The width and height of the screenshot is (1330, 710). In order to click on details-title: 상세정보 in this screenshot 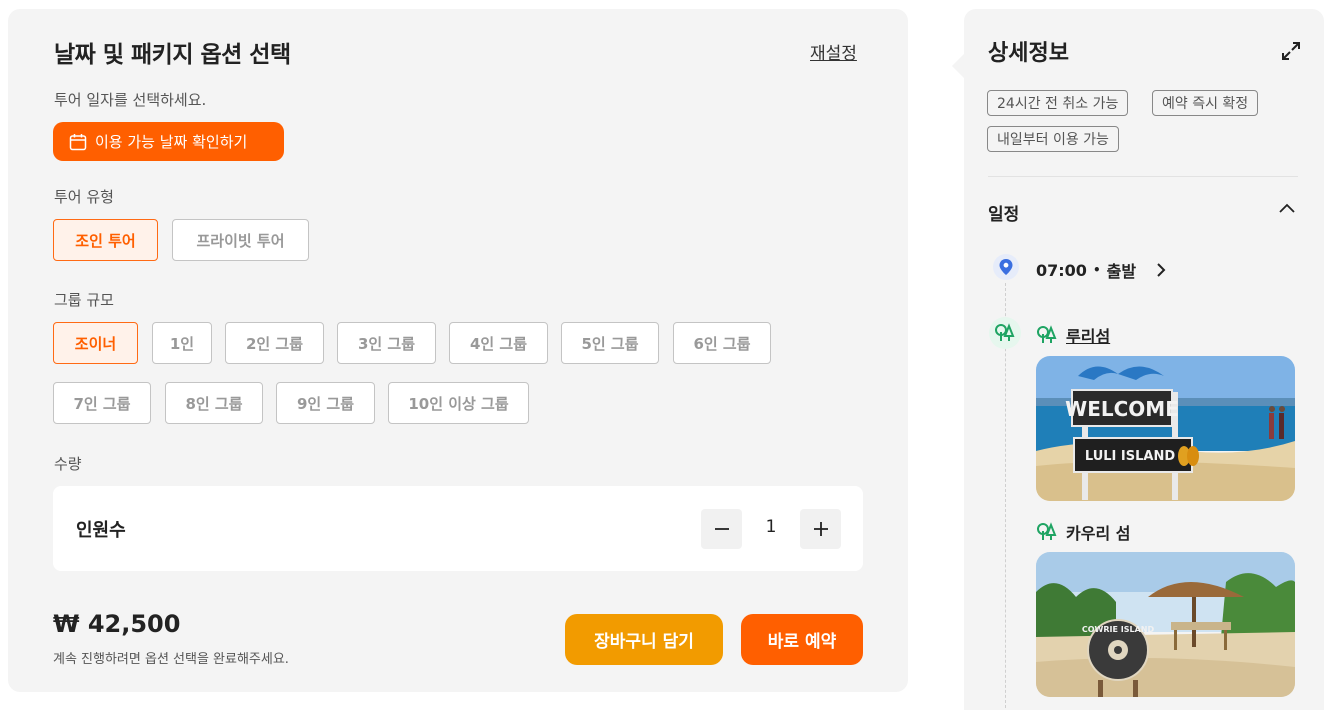, I will do `click(1028, 53)`.